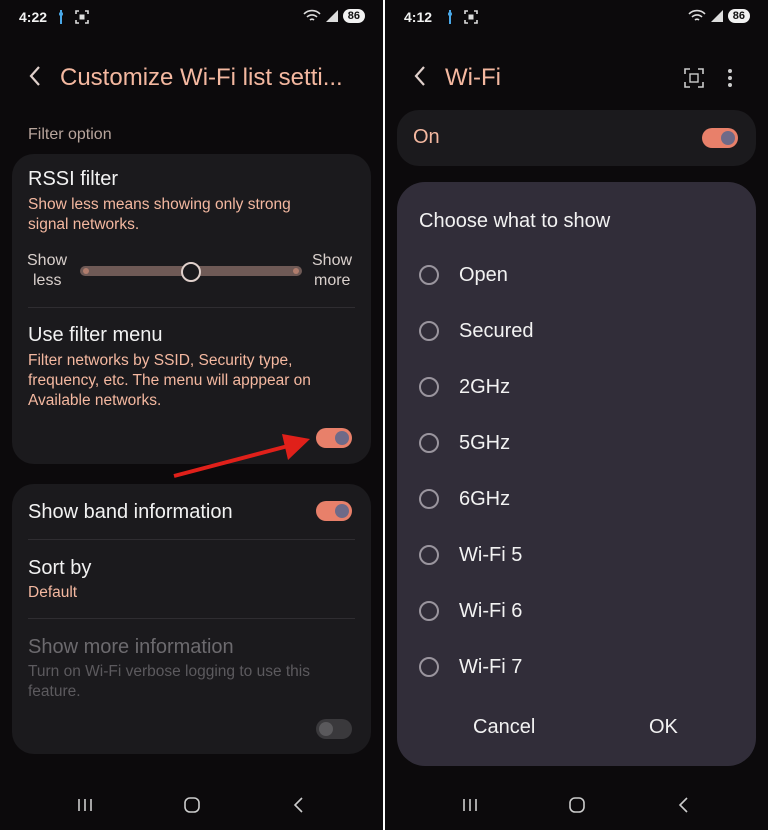  What do you see at coordinates (84, 224) in the screenshot?
I see `rssi-filter-subtitle-2: signal networks.` at bounding box center [84, 224].